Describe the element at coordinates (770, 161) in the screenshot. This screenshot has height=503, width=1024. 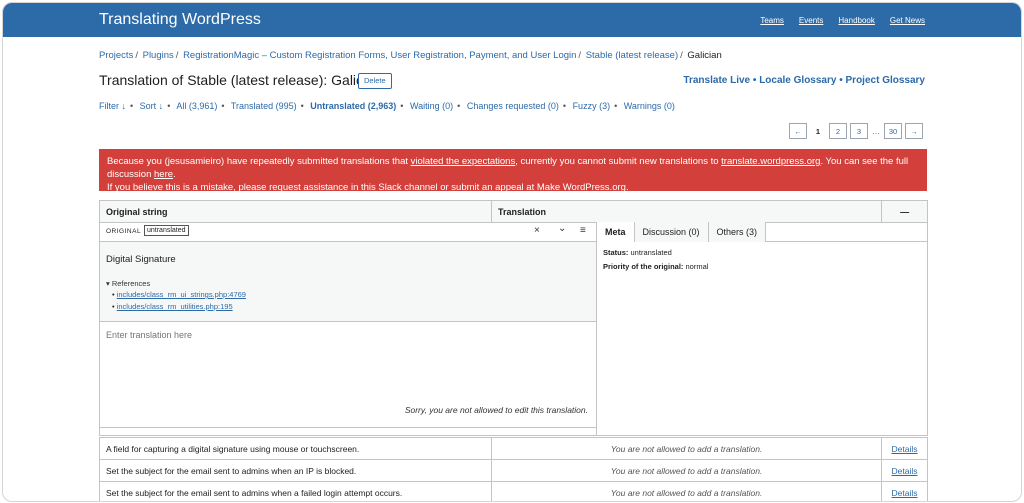
I see `alert-translate-link: translate.wordpress.org` at that location.